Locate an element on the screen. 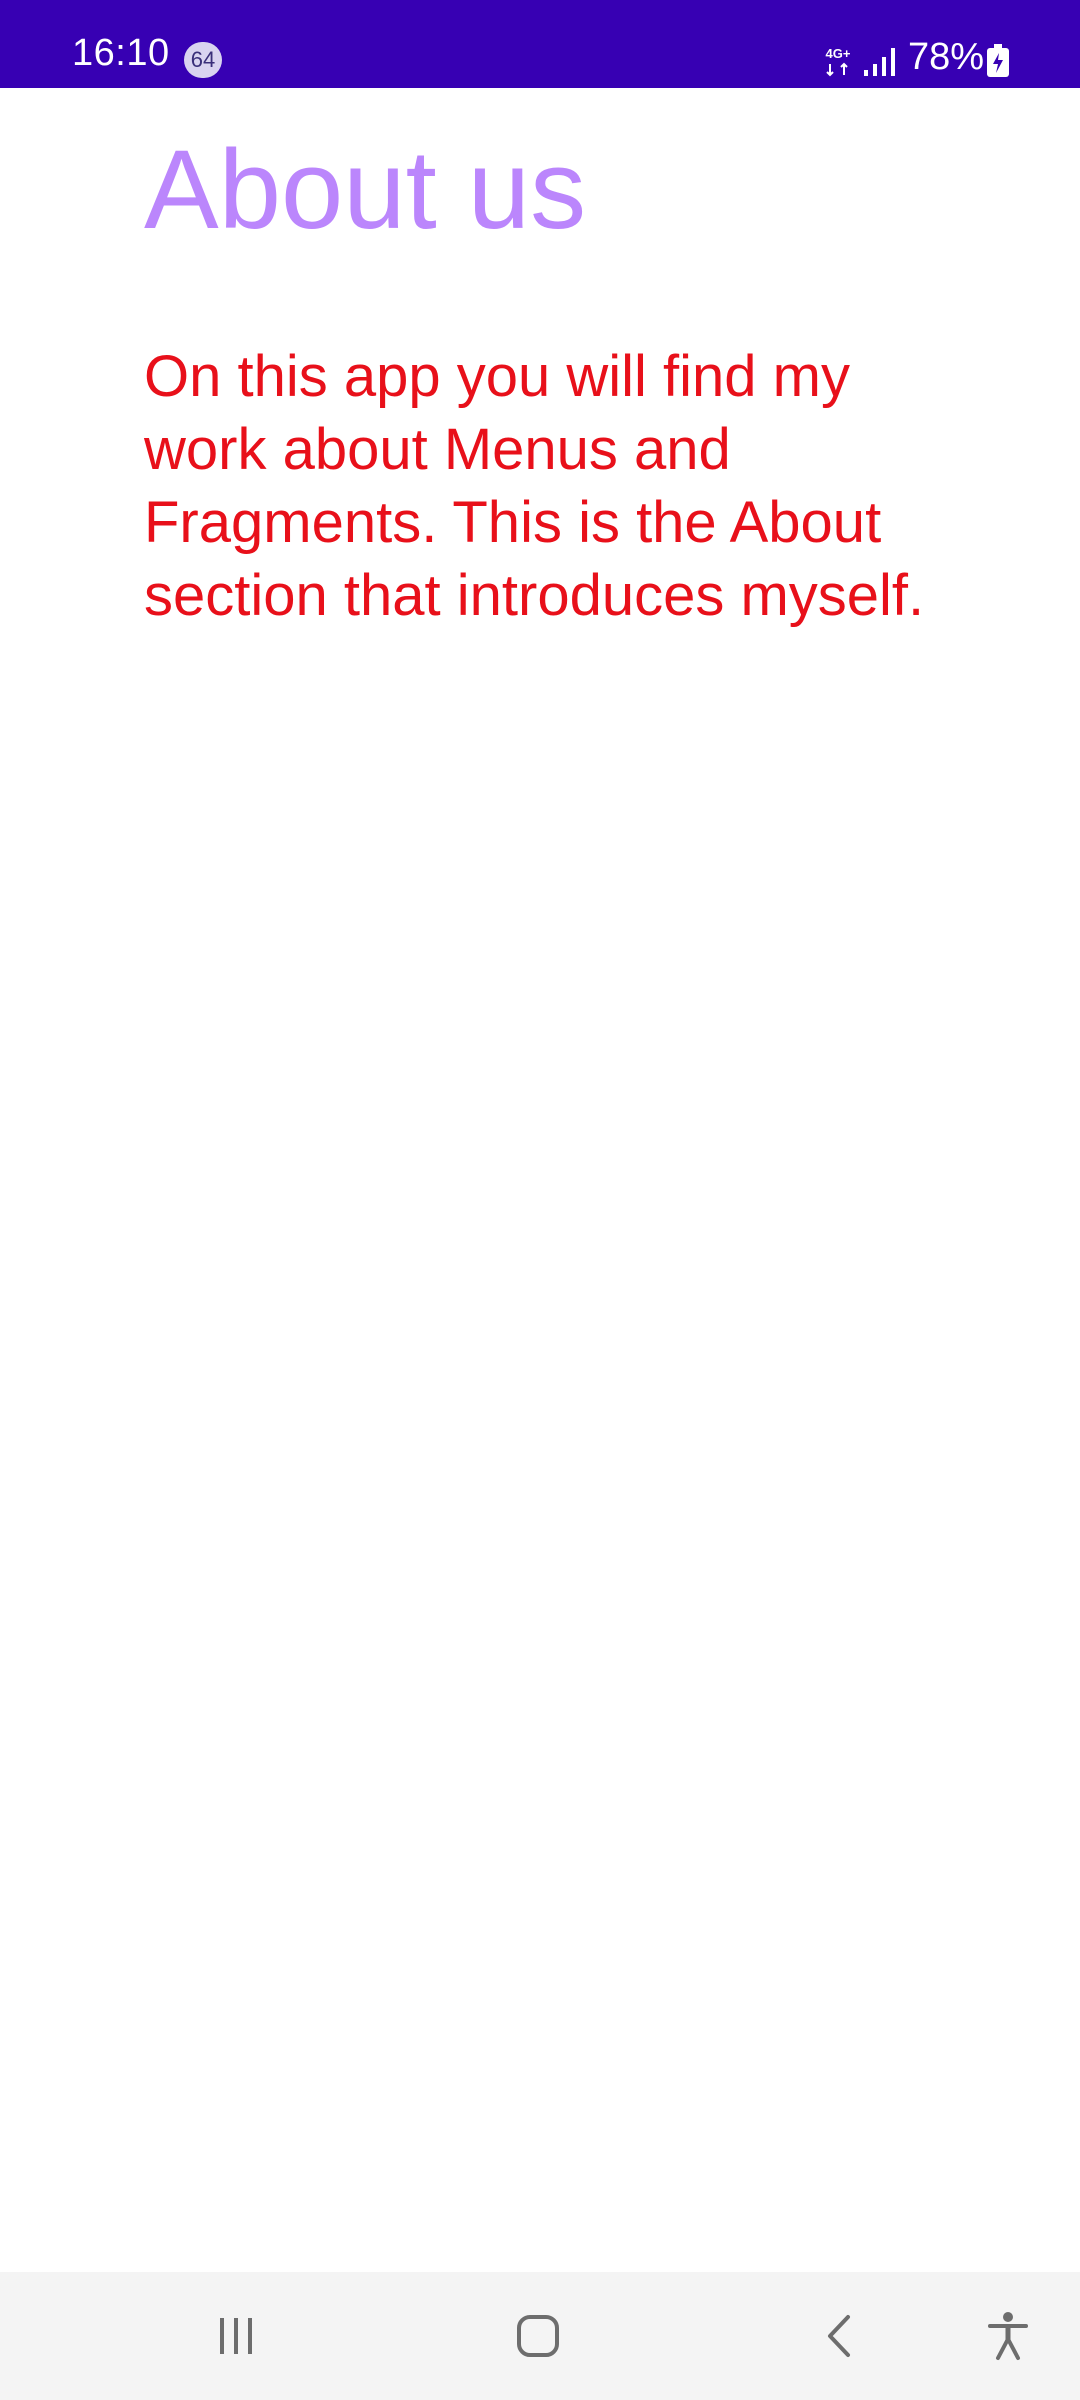 This screenshot has height=2400, width=1080. battery-percent: 78% is located at coordinates (946, 57).